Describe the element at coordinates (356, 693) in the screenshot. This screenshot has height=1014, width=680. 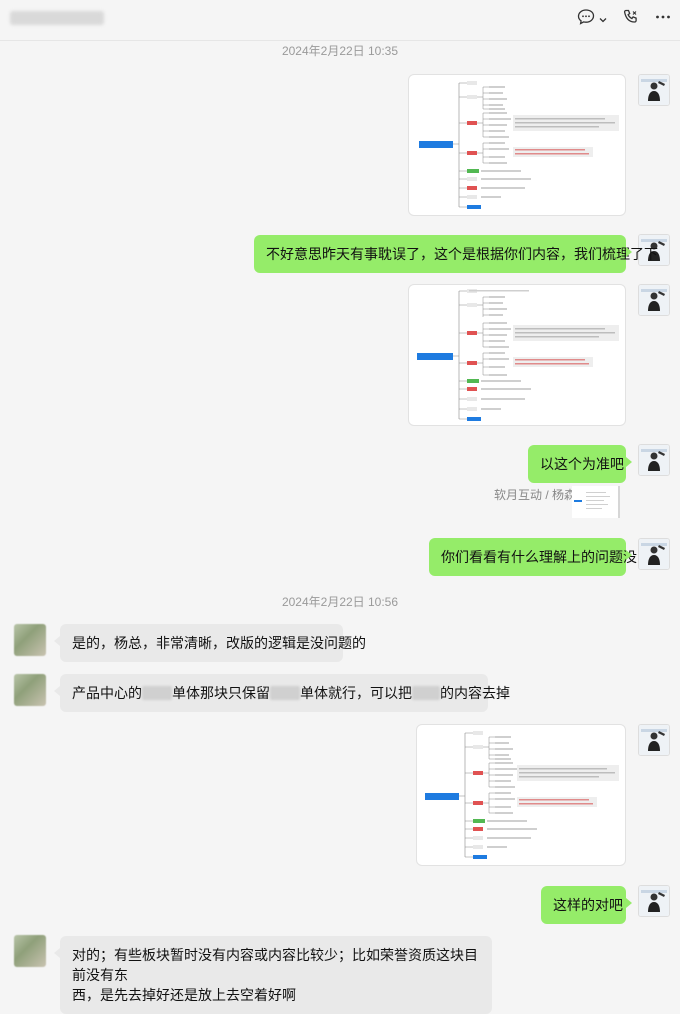
I see `message-text-part: 单体就行，可以把` at that location.